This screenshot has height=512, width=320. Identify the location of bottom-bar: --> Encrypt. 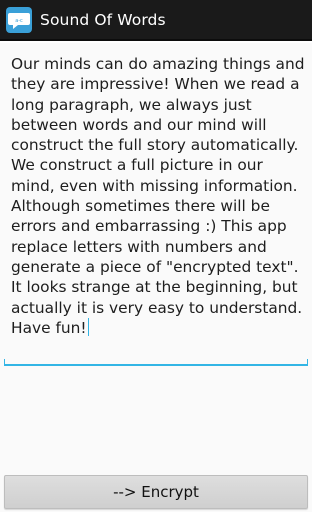
(156, 491).